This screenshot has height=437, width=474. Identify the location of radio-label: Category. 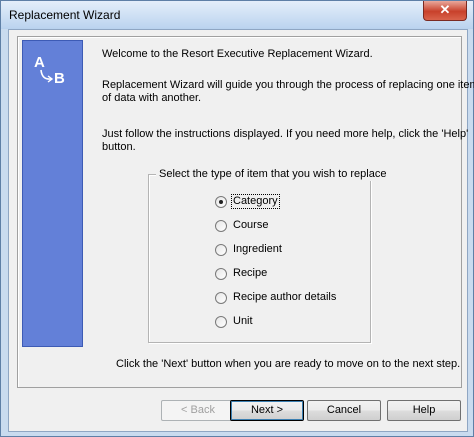
(255, 201).